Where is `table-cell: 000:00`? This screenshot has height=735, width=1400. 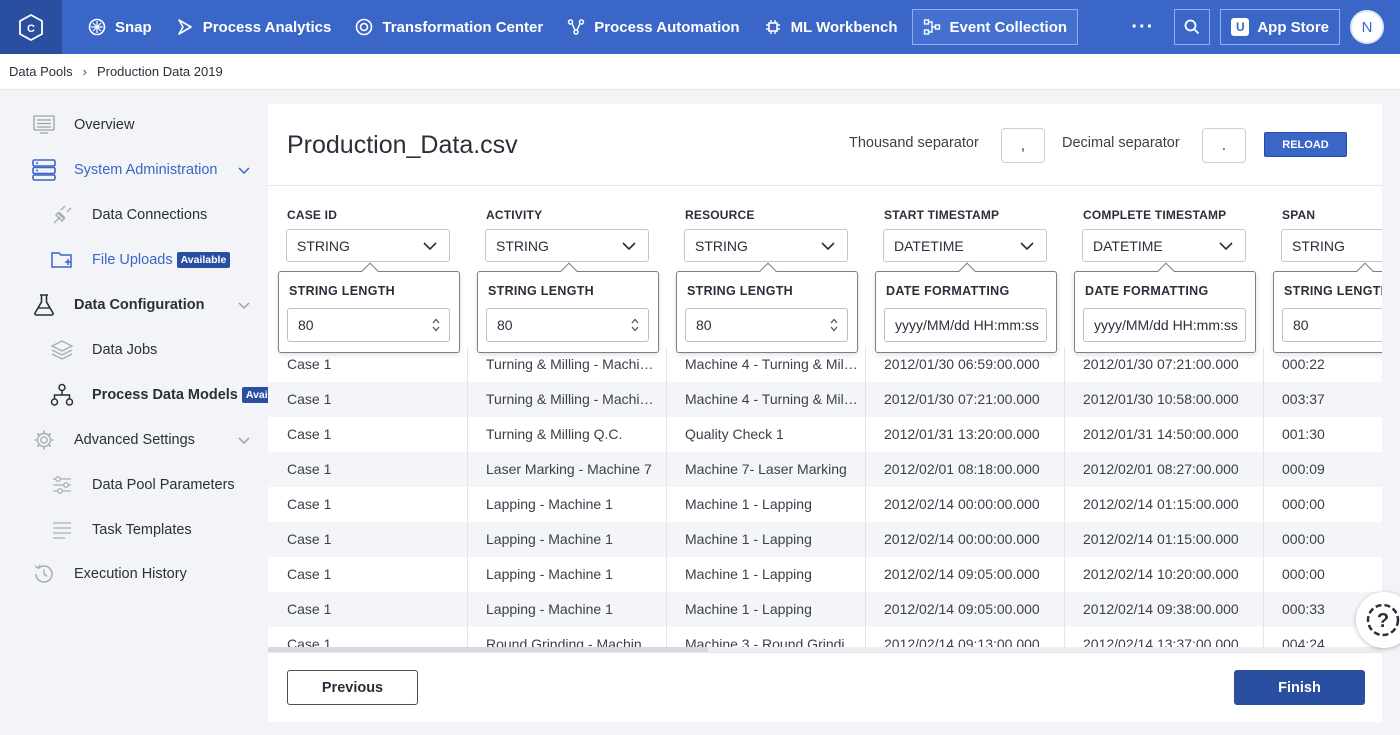
table-cell: 000:00 is located at coordinates (1303, 539).